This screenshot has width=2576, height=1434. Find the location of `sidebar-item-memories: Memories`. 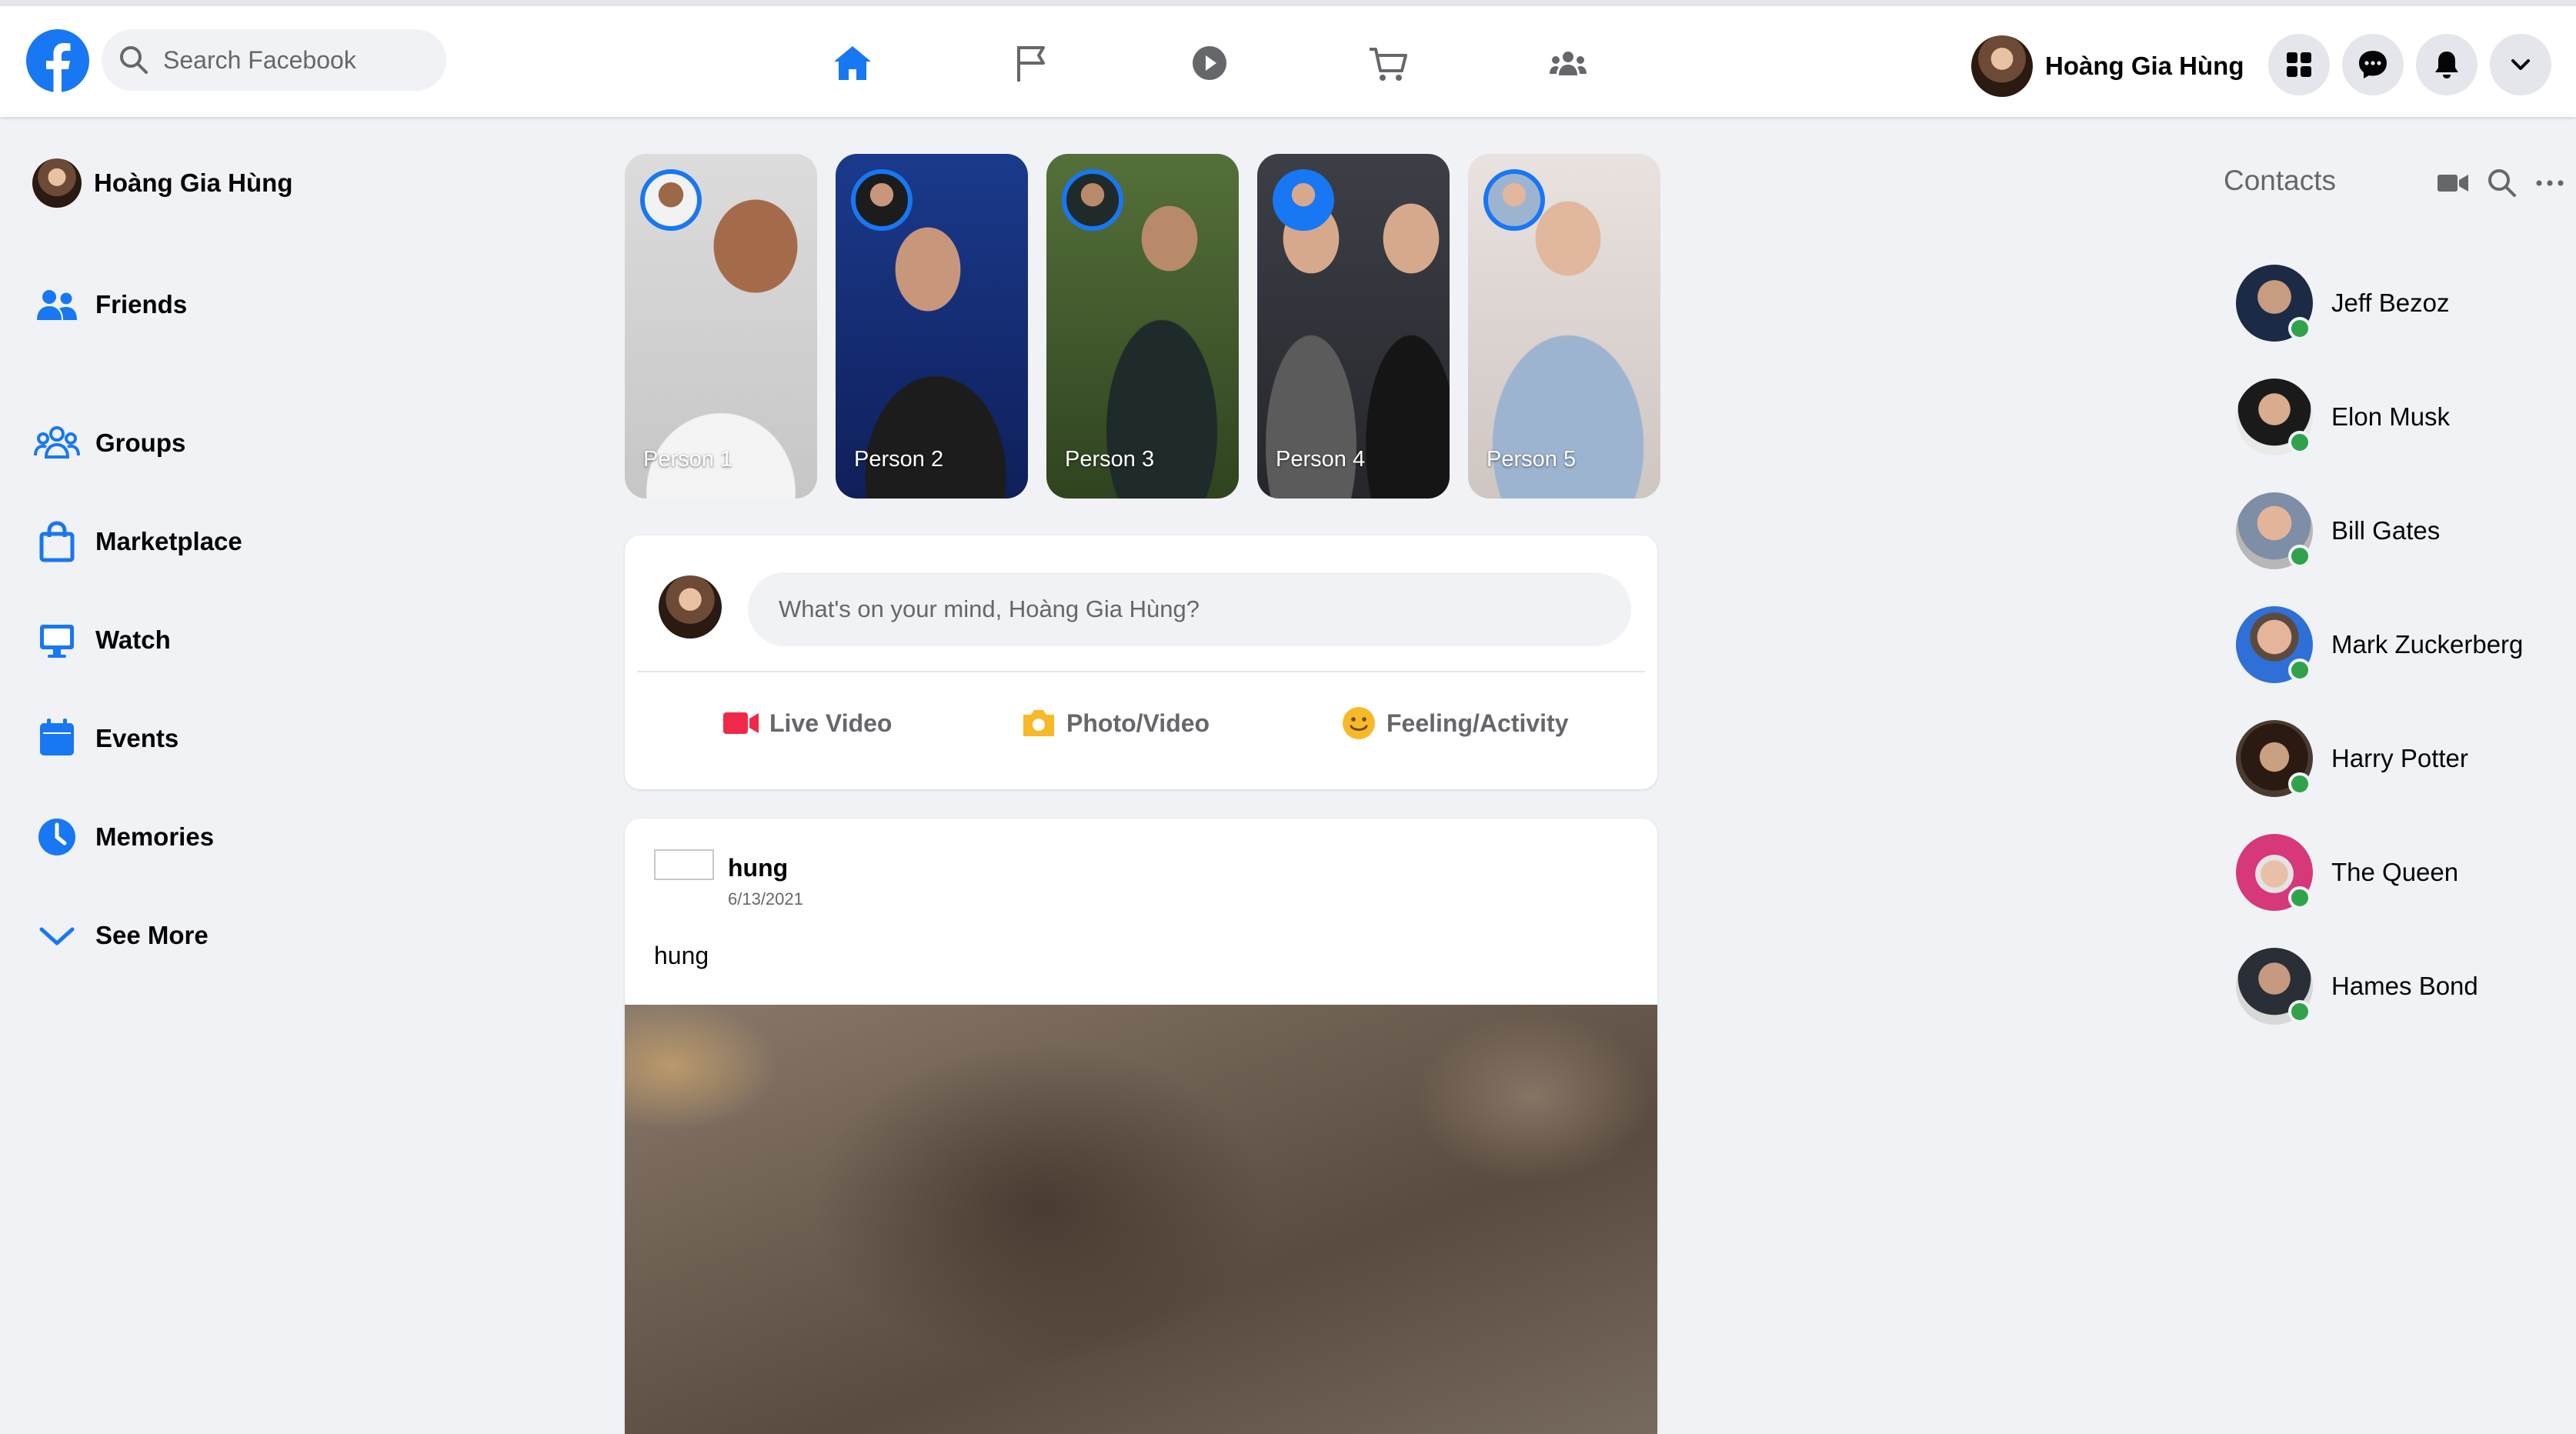

sidebar-item-memories: Memories is located at coordinates (136, 837).